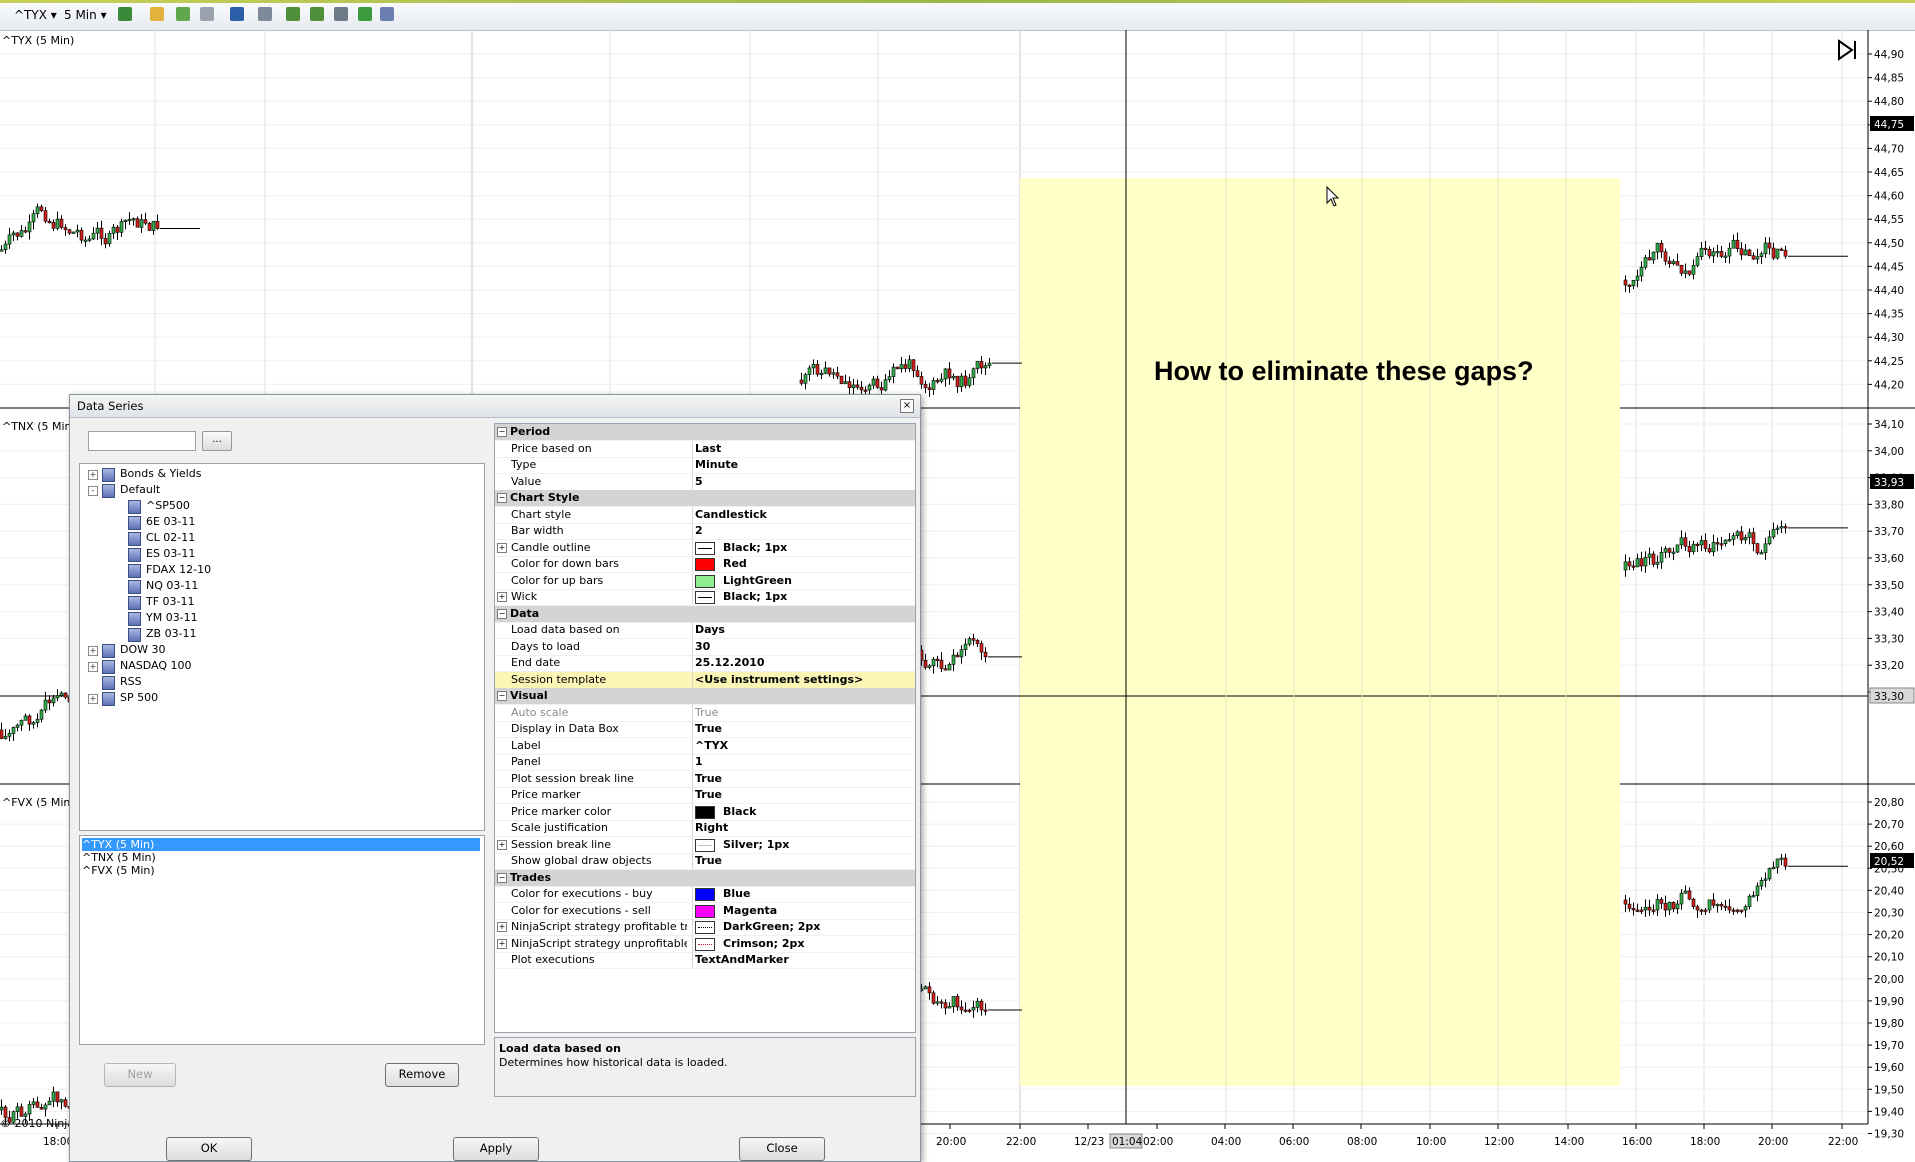 The width and height of the screenshot is (1915, 1162). I want to click on drawing-tool-icon, so click(183, 14).